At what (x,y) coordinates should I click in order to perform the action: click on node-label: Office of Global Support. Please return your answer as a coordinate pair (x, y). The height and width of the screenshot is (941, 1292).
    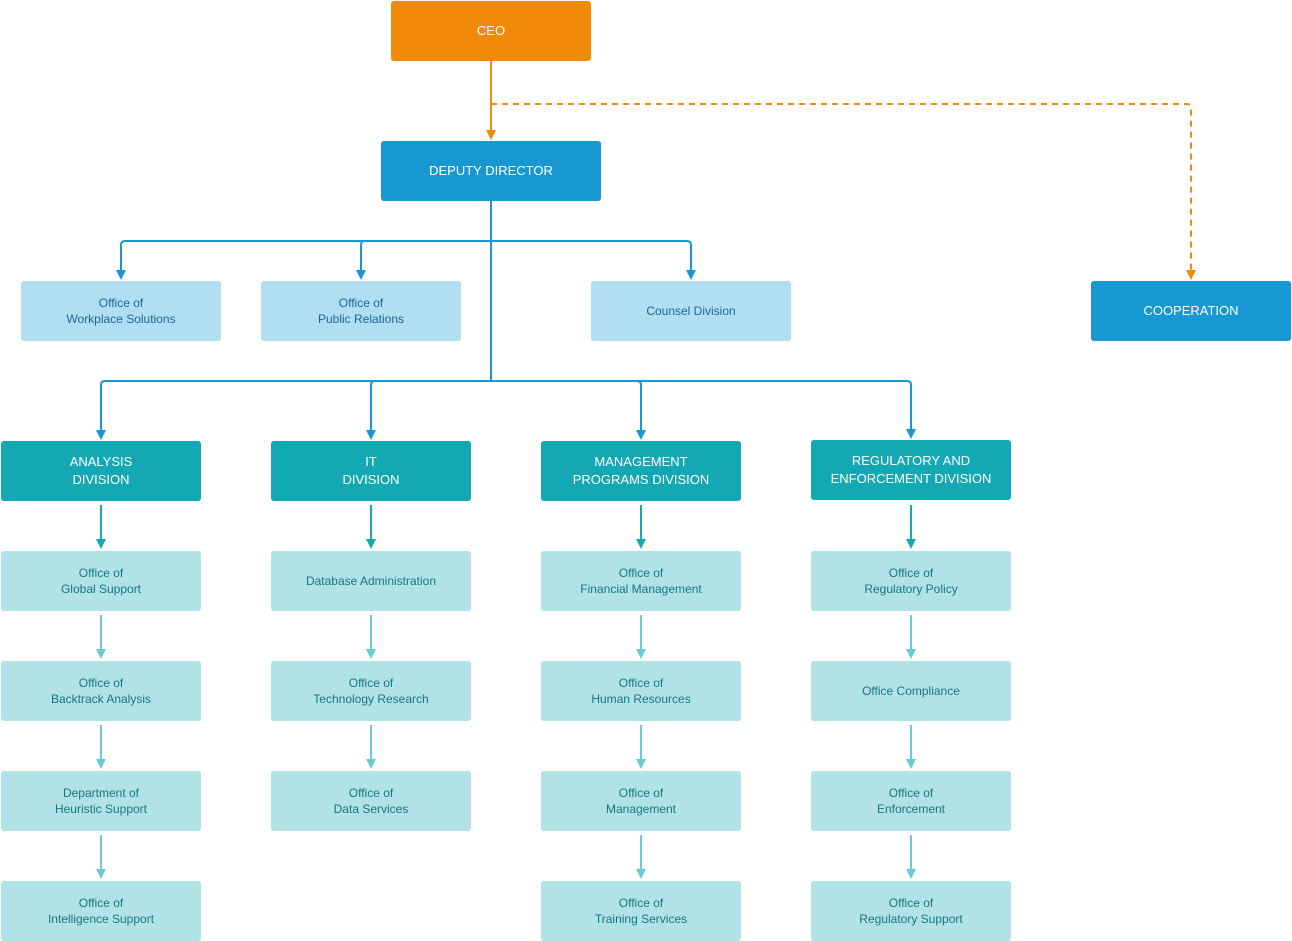
    Looking at the image, I should click on (101, 581).